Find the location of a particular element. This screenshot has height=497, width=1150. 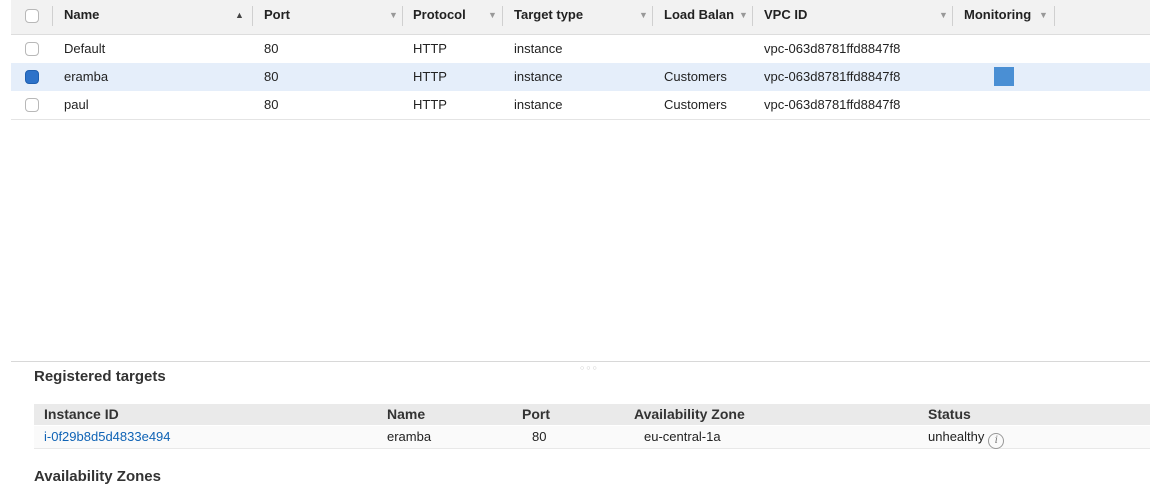

availability-zones-title: Availability Zones is located at coordinates (97, 476).